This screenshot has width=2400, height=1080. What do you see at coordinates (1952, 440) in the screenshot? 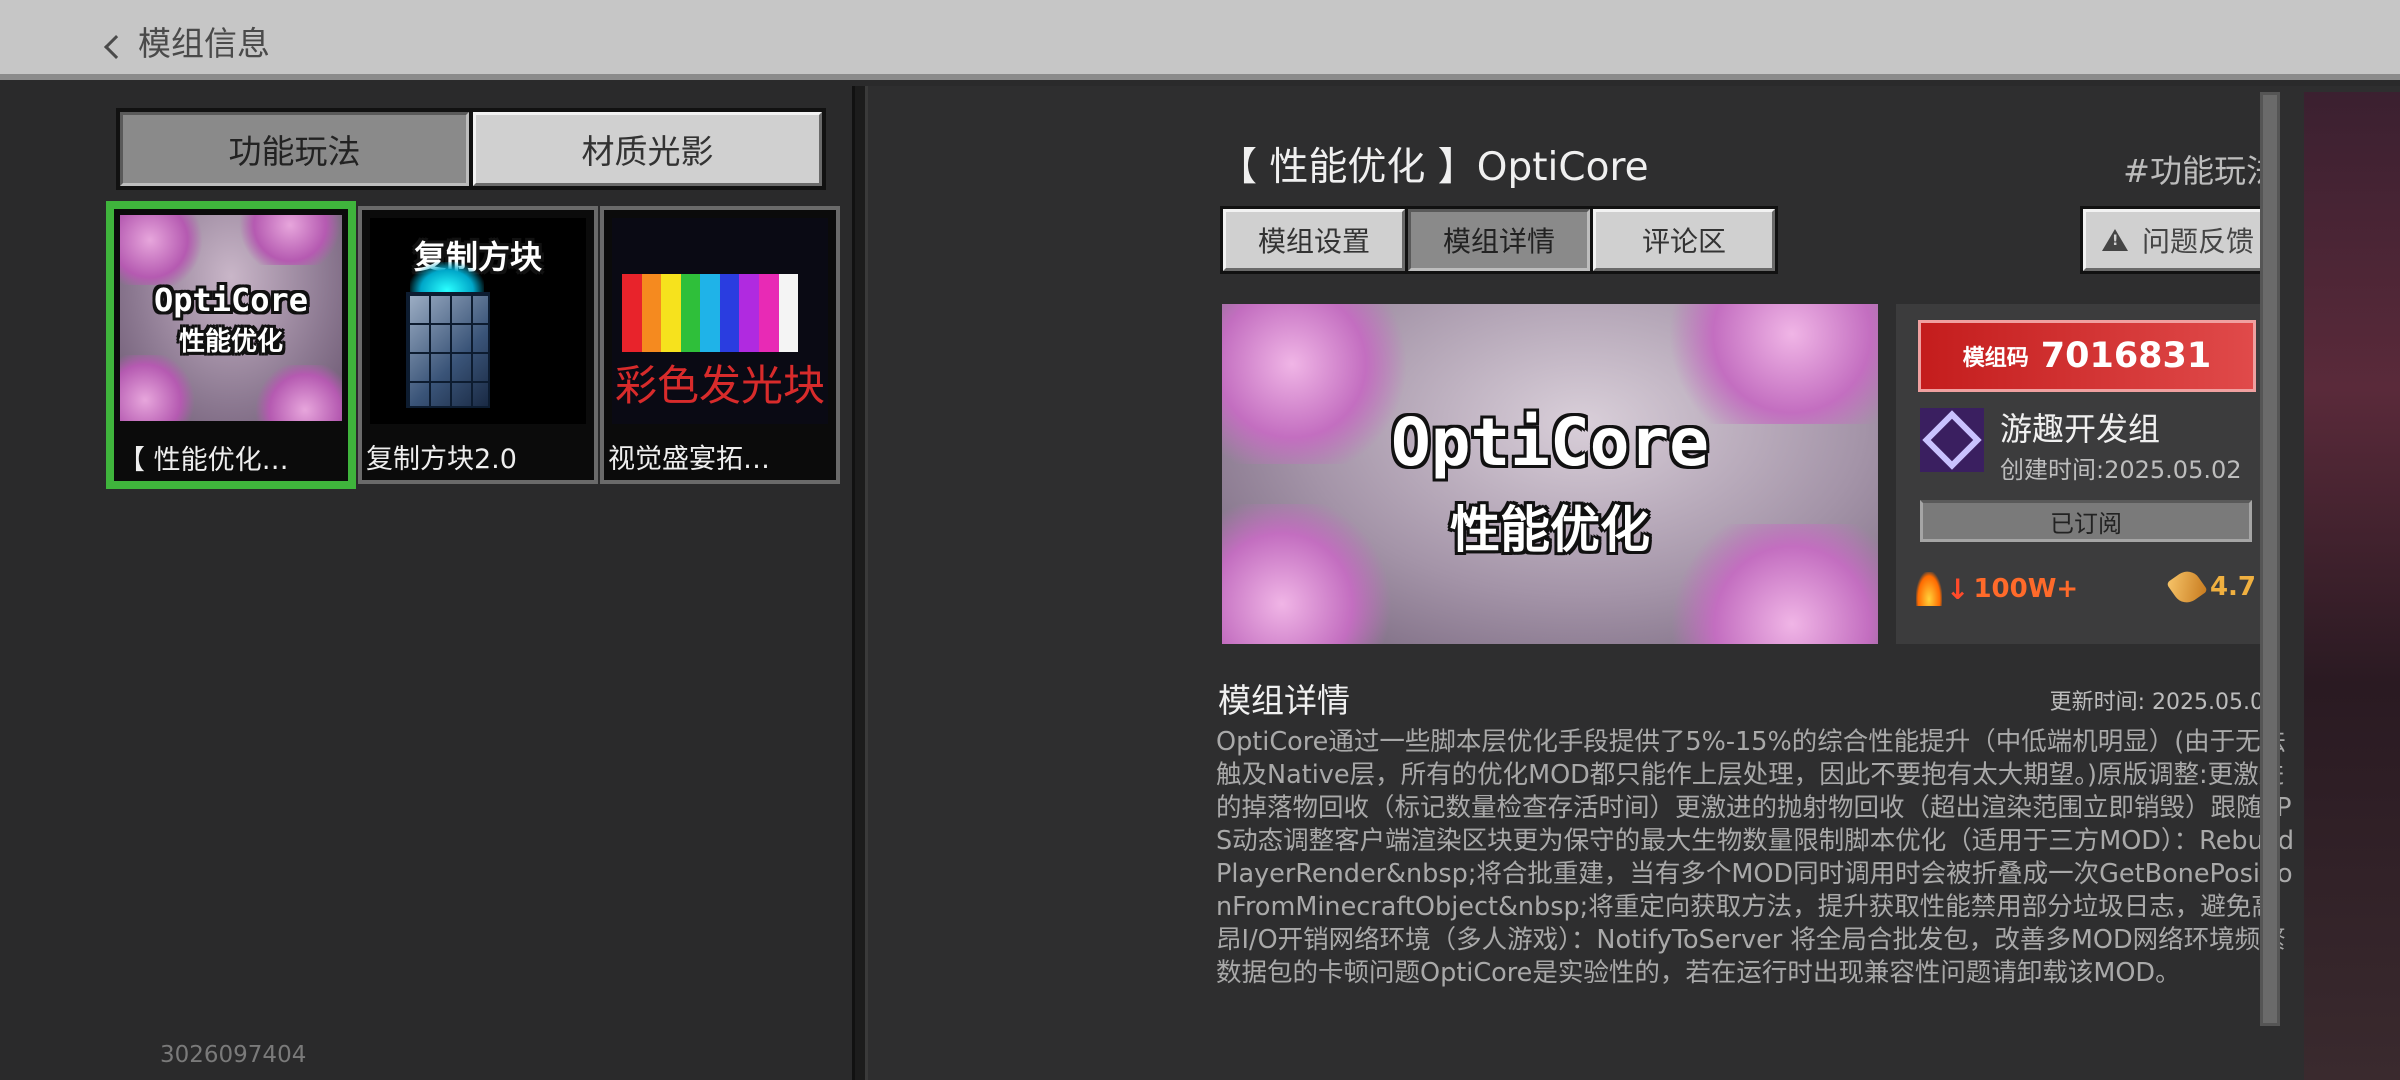
I see `developer-logo-icon` at bounding box center [1952, 440].